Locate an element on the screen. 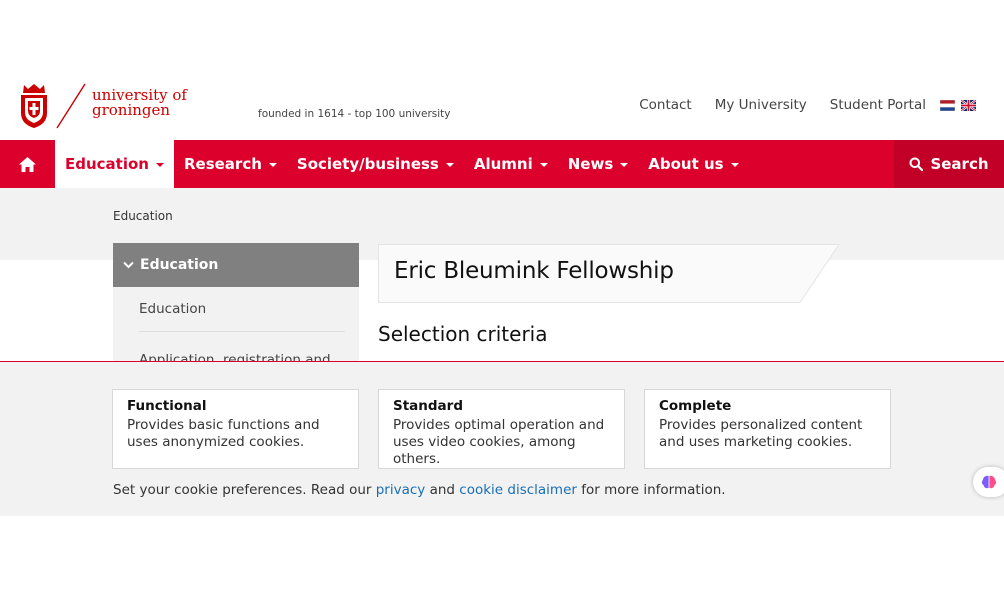  home-icon is located at coordinates (27, 164).